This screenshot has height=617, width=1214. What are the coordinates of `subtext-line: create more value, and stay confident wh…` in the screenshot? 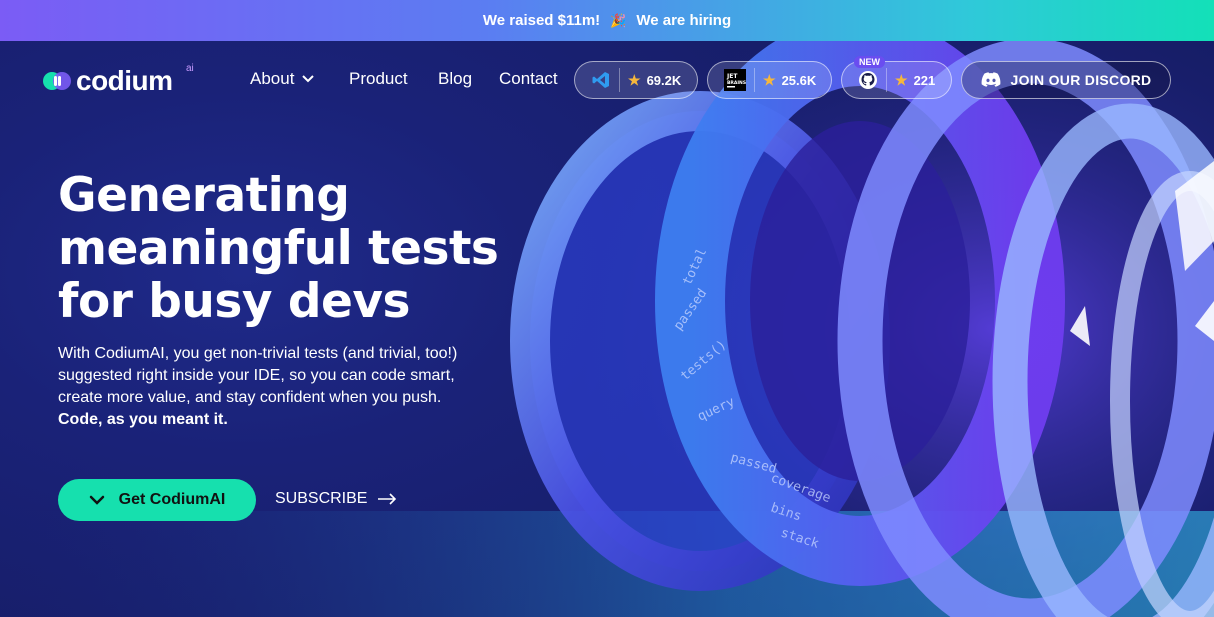 It's located at (250, 397).